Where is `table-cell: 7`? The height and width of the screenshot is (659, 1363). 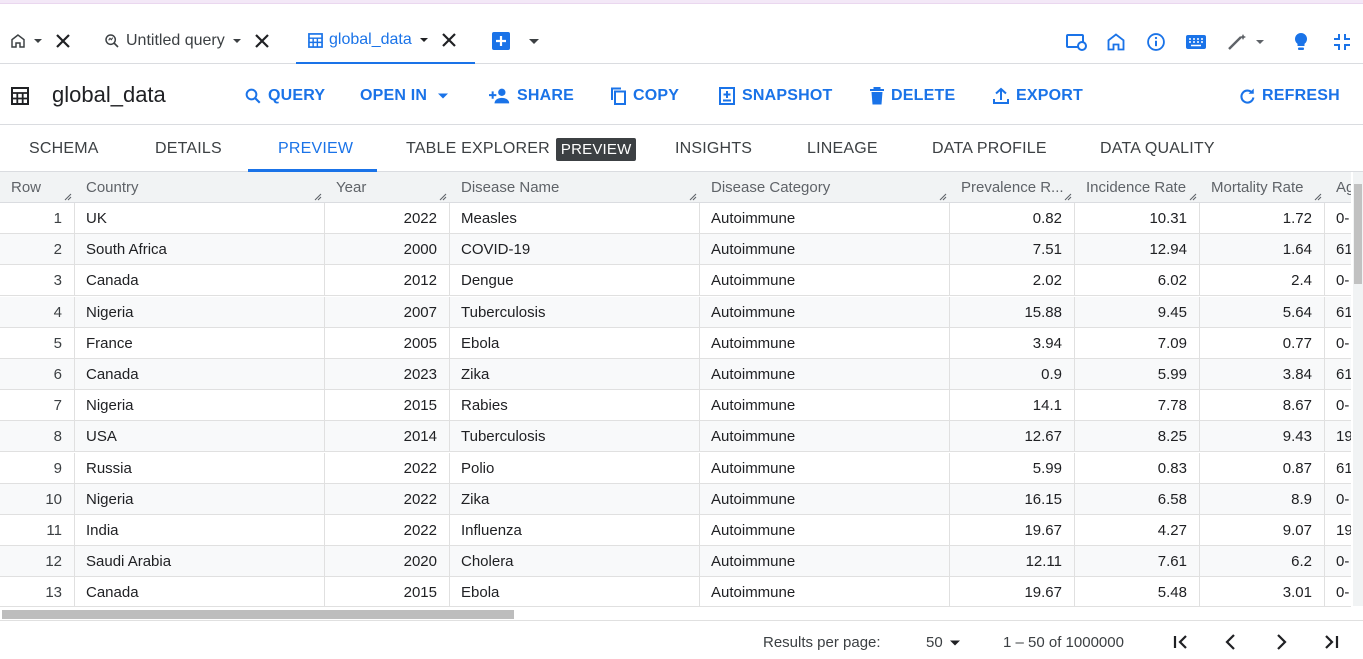 table-cell: 7 is located at coordinates (37, 406).